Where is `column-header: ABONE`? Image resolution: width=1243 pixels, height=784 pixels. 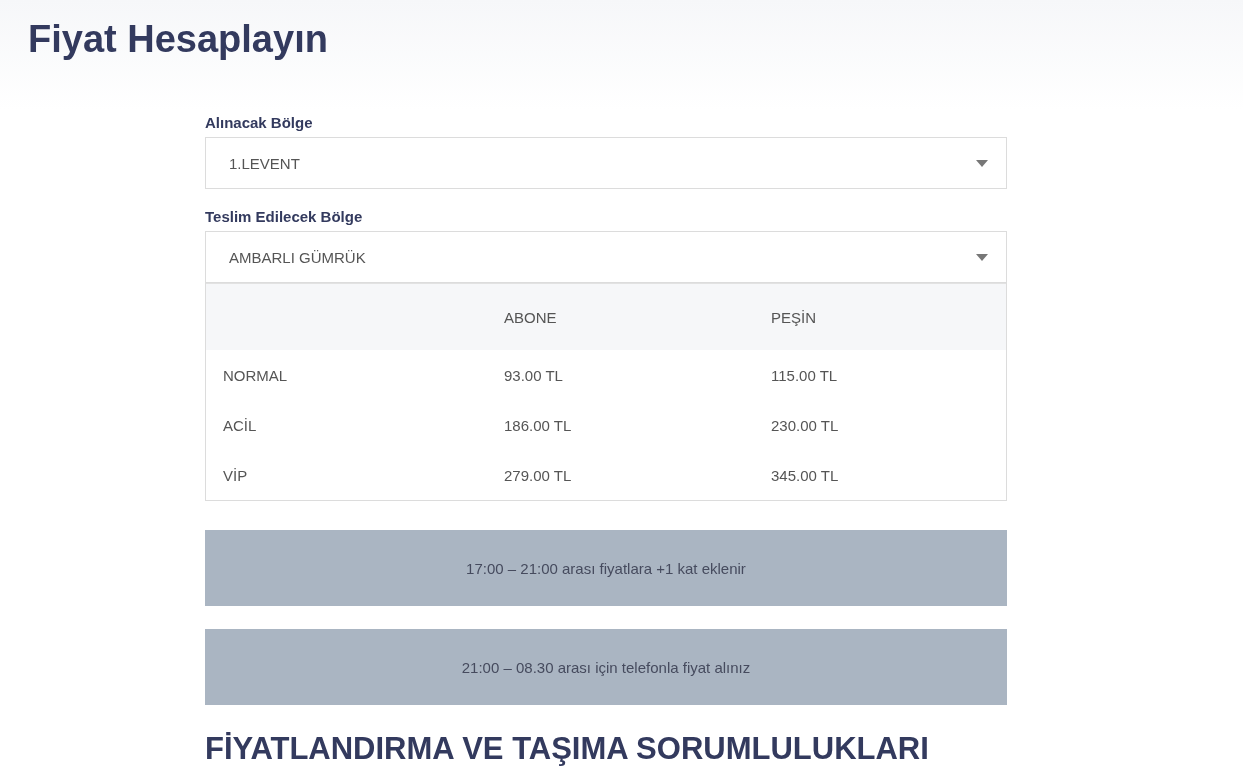
column-header: ABONE is located at coordinates (530, 317).